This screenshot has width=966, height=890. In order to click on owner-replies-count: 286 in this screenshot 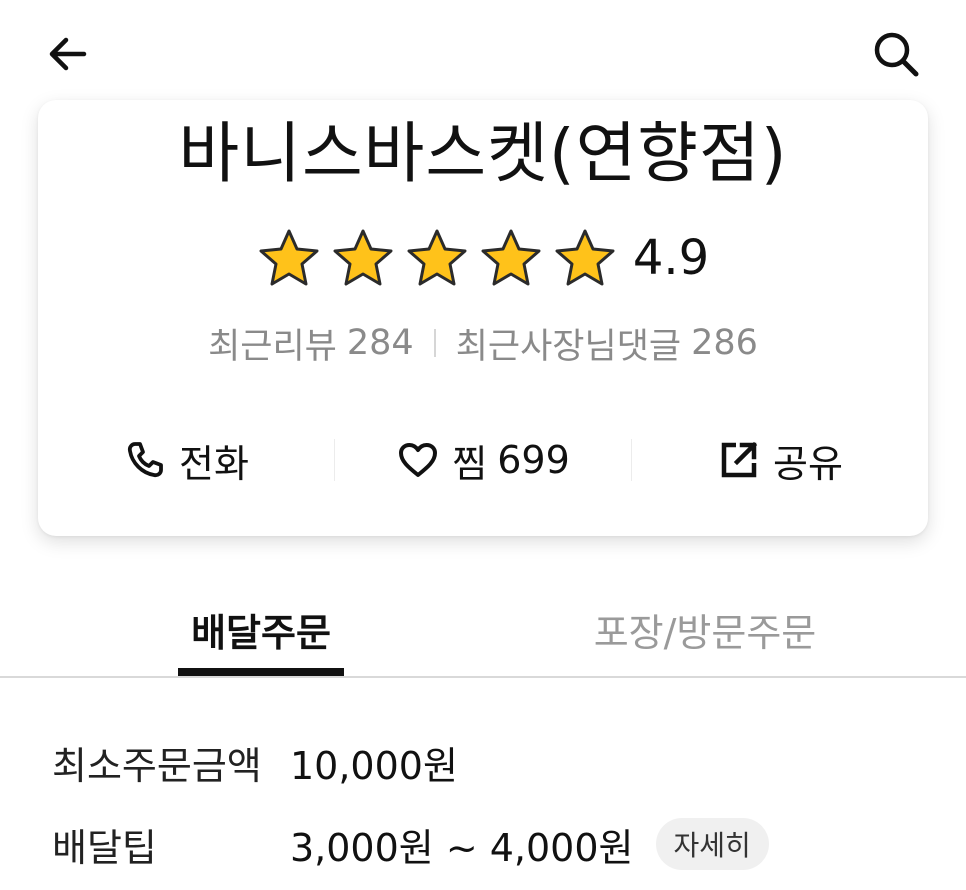, I will do `click(724, 343)`.